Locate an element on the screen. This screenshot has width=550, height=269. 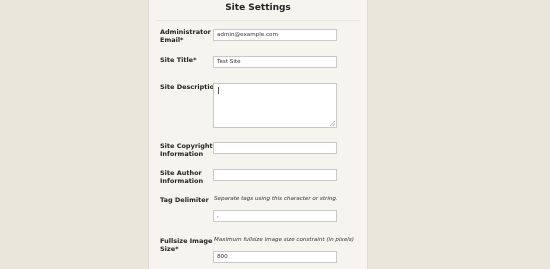
tag-delimiter-label: Tag Delimiter is located at coordinates (184, 200).